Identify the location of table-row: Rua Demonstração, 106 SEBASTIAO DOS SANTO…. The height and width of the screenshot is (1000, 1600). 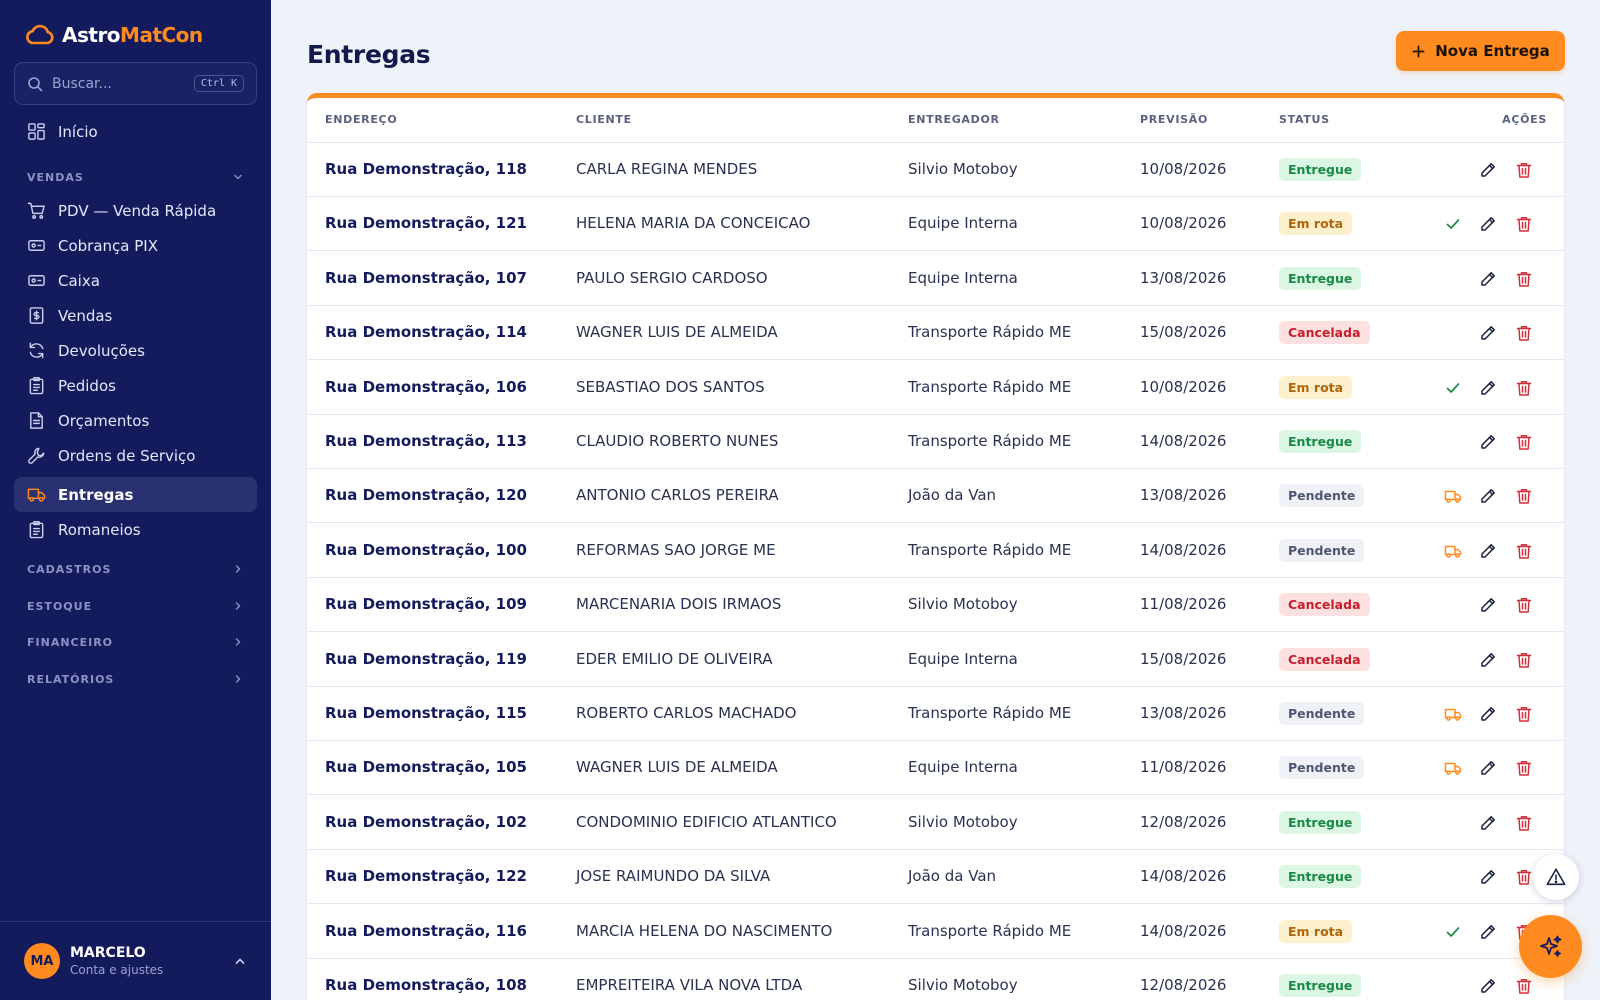
(935, 388).